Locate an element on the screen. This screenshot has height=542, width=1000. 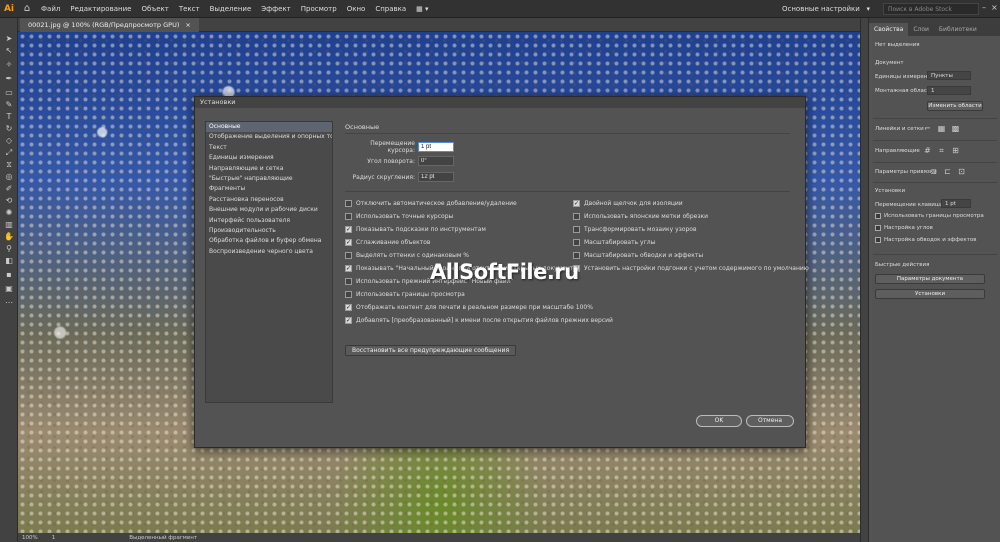
close-icon: × is located at coordinates (994, 7).